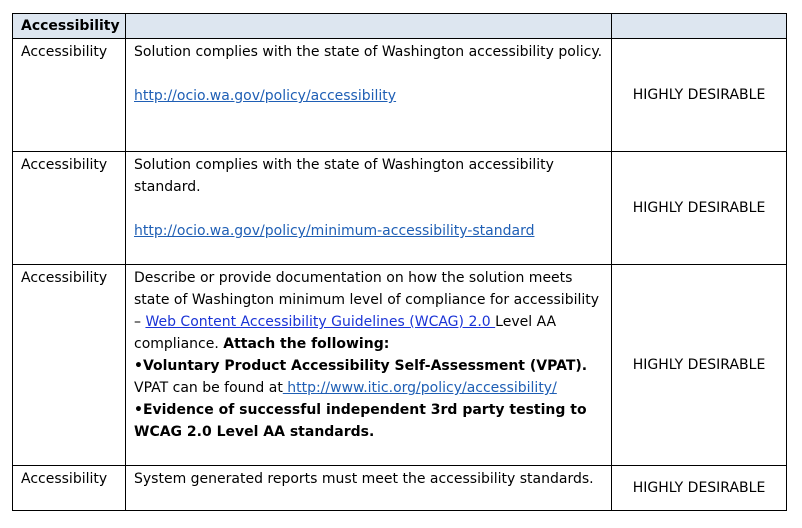 The width and height of the screenshot is (802, 528). I want to click on table-header-row: Accessibility, so click(399, 26).